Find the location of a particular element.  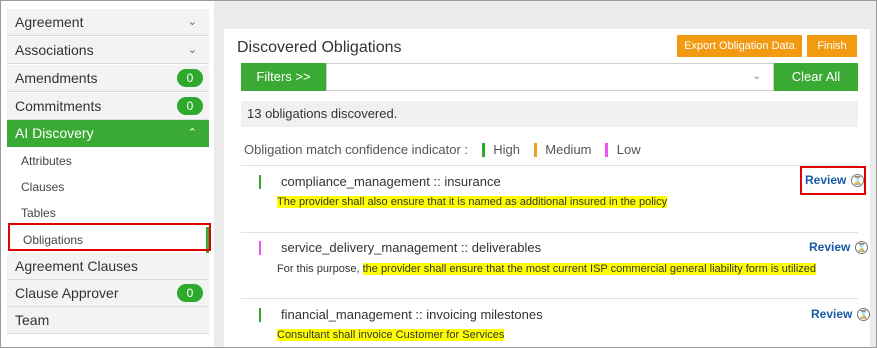

sidebar-item-team: Team is located at coordinates (108, 320).